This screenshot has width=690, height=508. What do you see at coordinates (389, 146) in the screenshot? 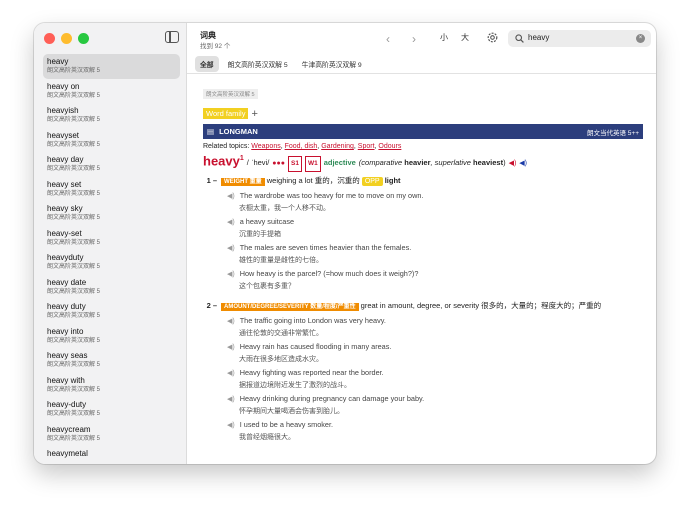
I see `related-topic-link: Odours` at bounding box center [389, 146].